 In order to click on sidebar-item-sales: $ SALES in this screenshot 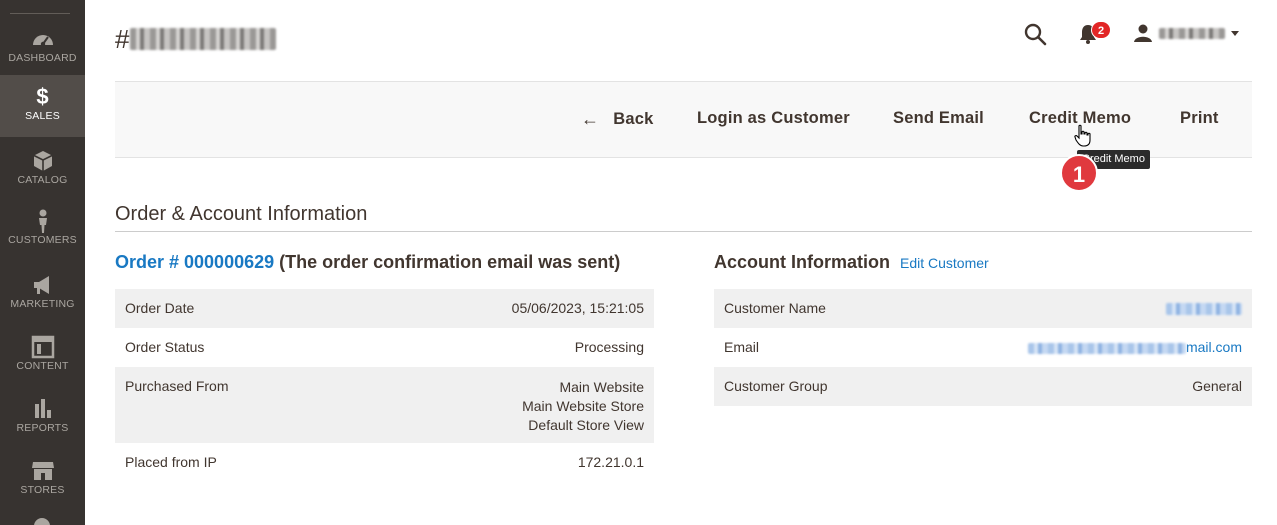, I will do `click(42, 106)`.